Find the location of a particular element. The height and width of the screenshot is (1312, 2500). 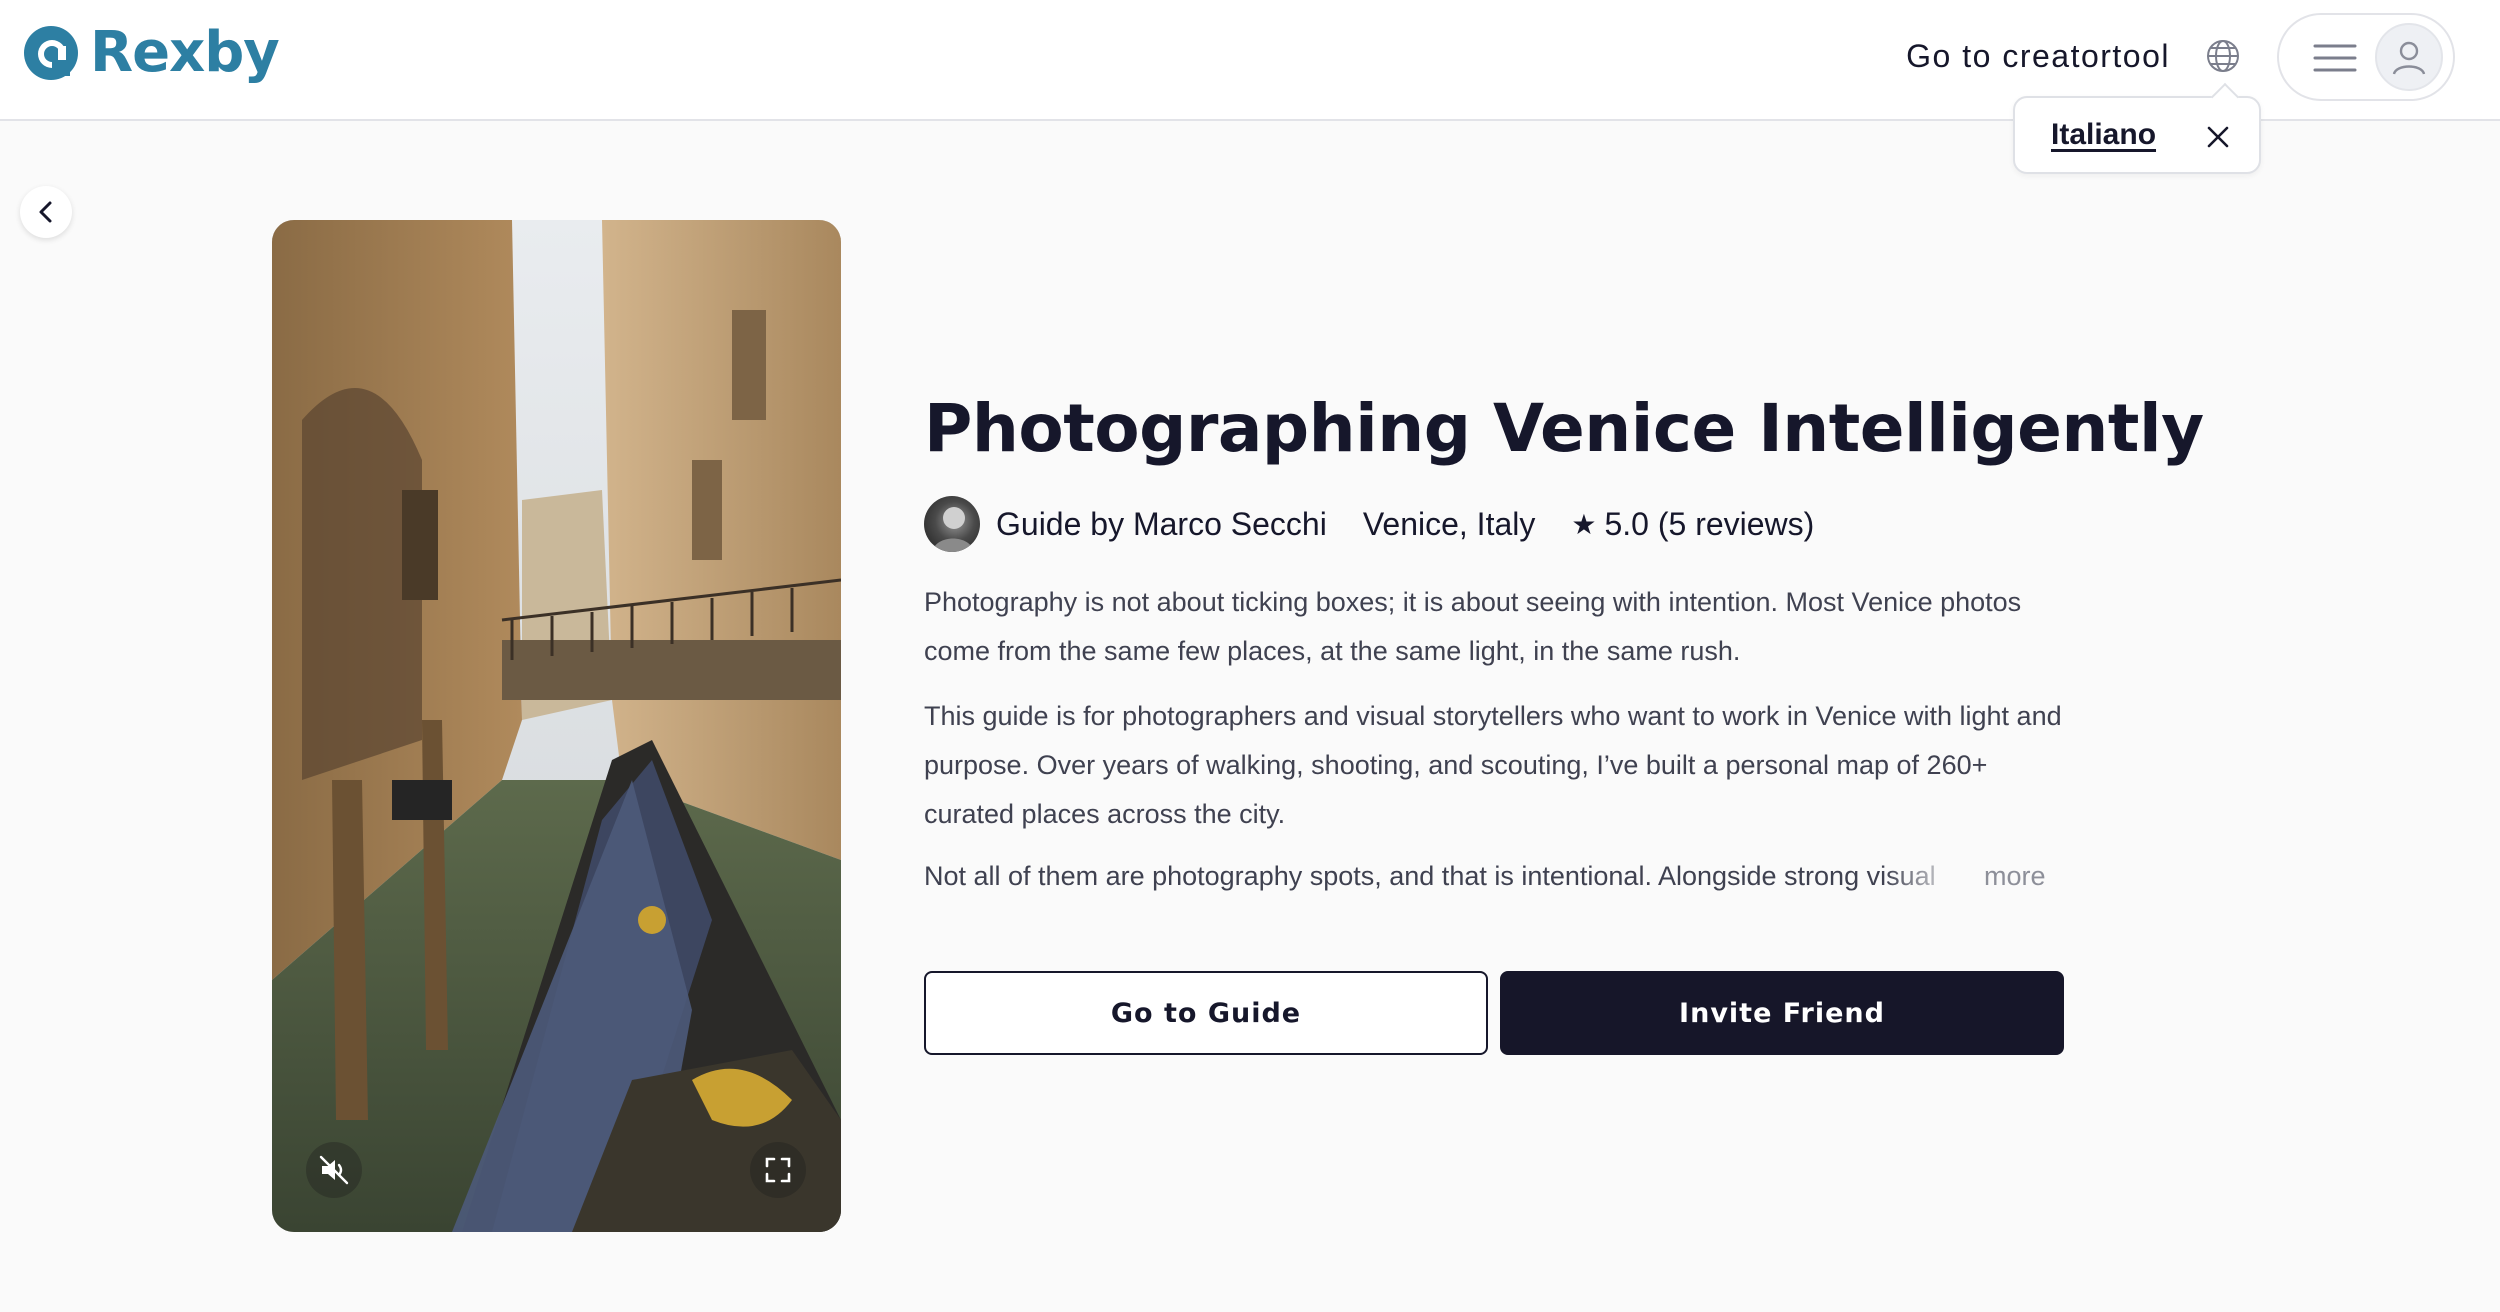

avatar is located at coordinates (2409, 57).